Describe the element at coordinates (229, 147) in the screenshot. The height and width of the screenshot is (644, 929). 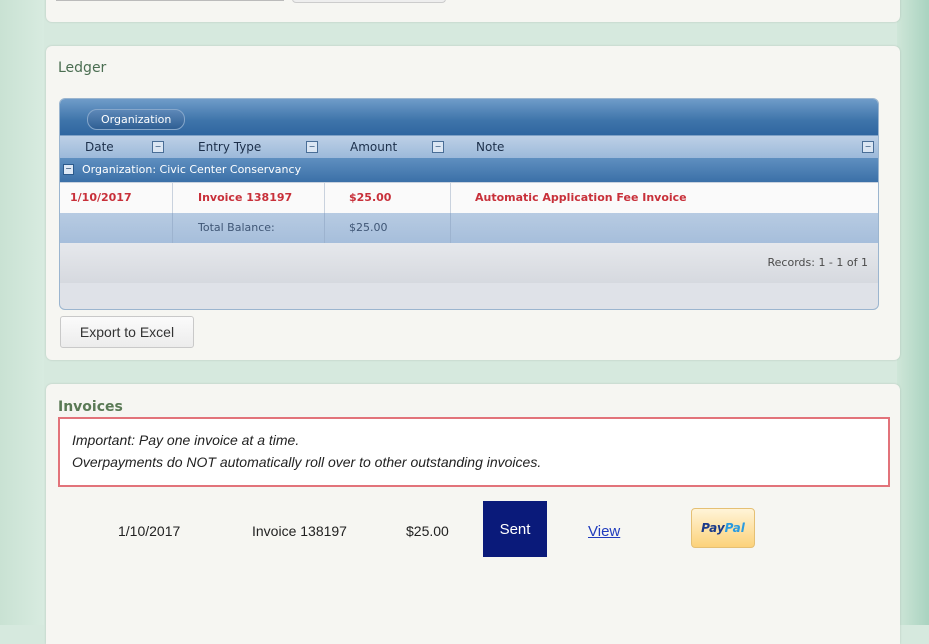
I see `column-header-entry-type: Entry Type` at that location.